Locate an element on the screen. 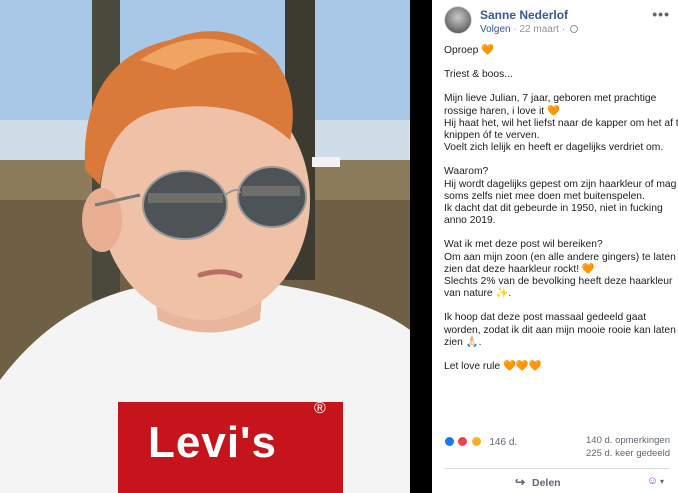  post-date: 22 maart is located at coordinates (538, 29).